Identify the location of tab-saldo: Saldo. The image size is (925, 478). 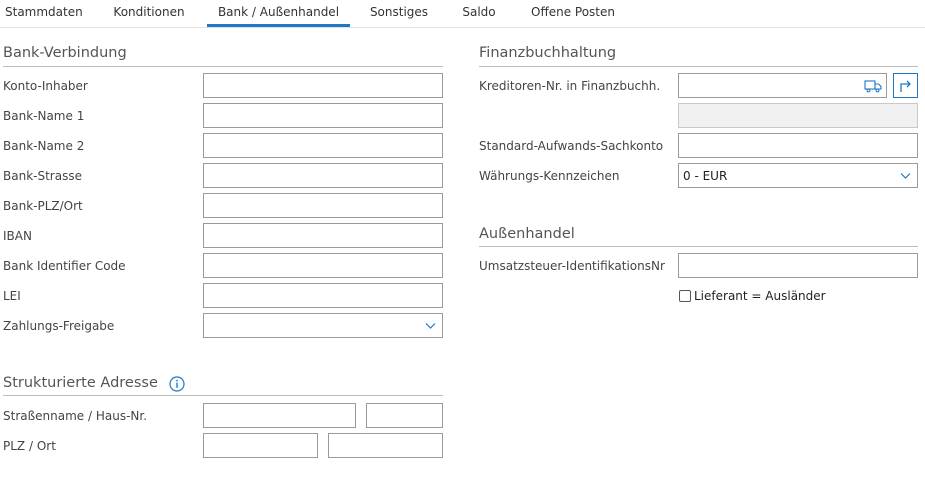
(479, 12).